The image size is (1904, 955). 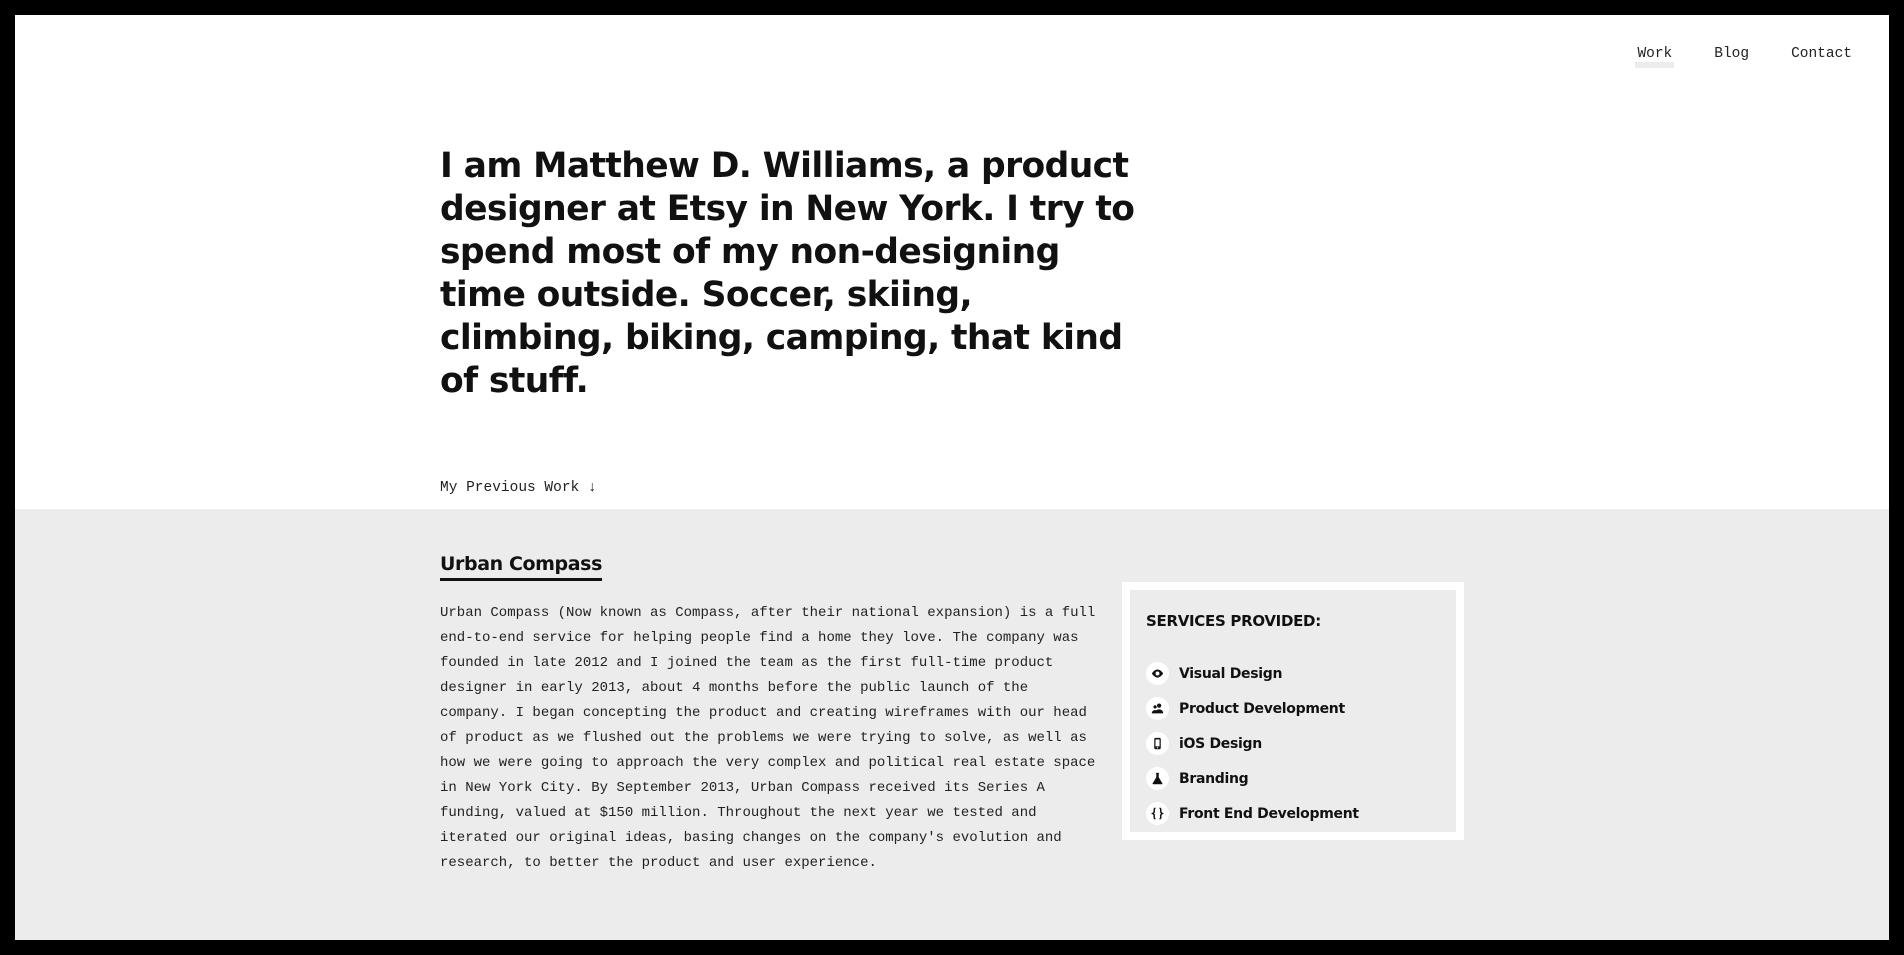 I want to click on code-braces-icon, so click(x=1157, y=813).